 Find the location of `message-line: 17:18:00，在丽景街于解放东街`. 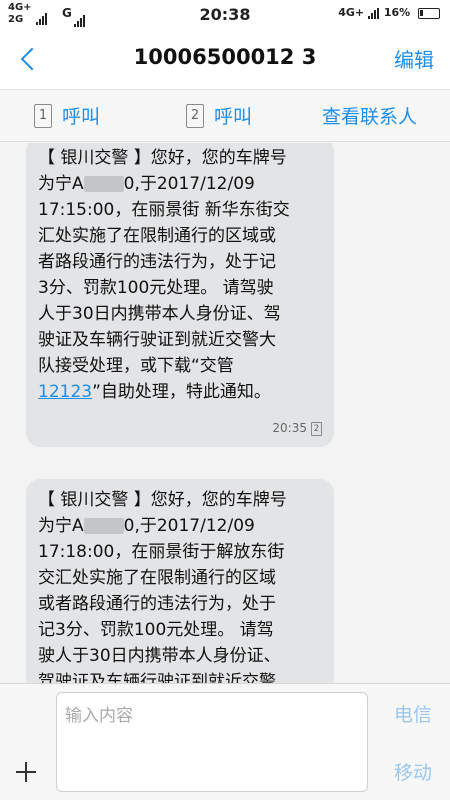

message-line: 17:18:00，在丽景街于解放东街 is located at coordinates (161, 552).